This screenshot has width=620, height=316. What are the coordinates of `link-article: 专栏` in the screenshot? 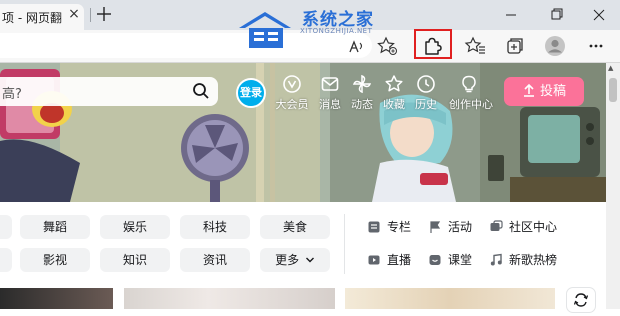 It's located at (389, 227).